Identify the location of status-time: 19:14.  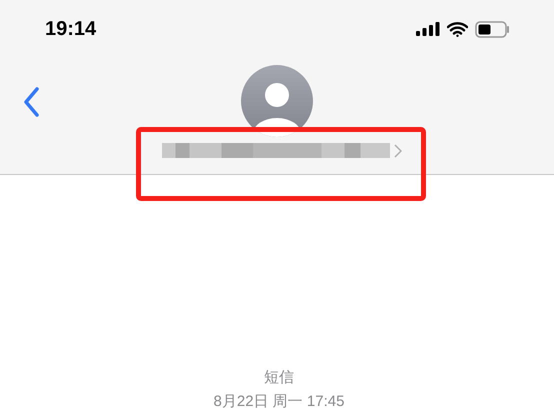
(70, 29).